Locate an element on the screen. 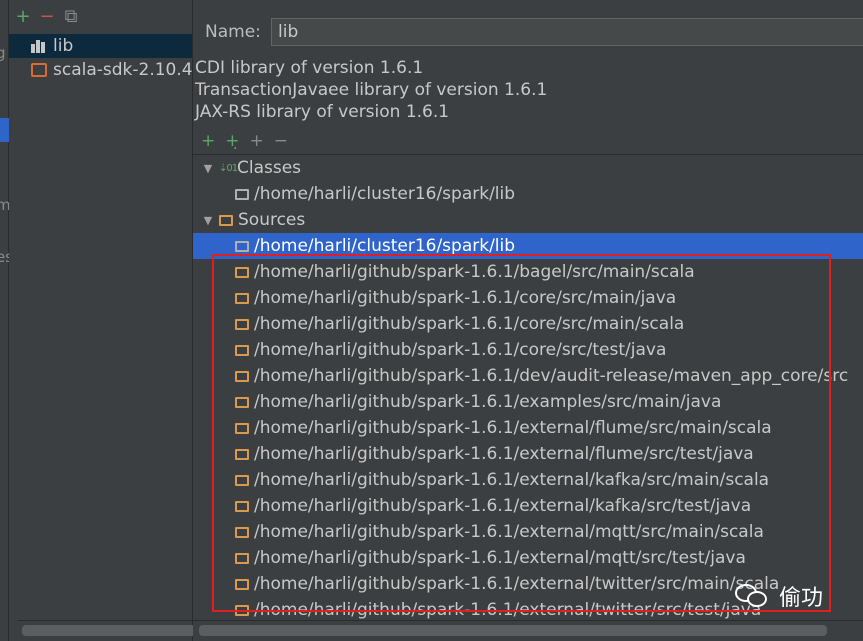 The width and height of the screenshot is (863, 641). tree-node-label: Sources is located at coordinates (272, 220).